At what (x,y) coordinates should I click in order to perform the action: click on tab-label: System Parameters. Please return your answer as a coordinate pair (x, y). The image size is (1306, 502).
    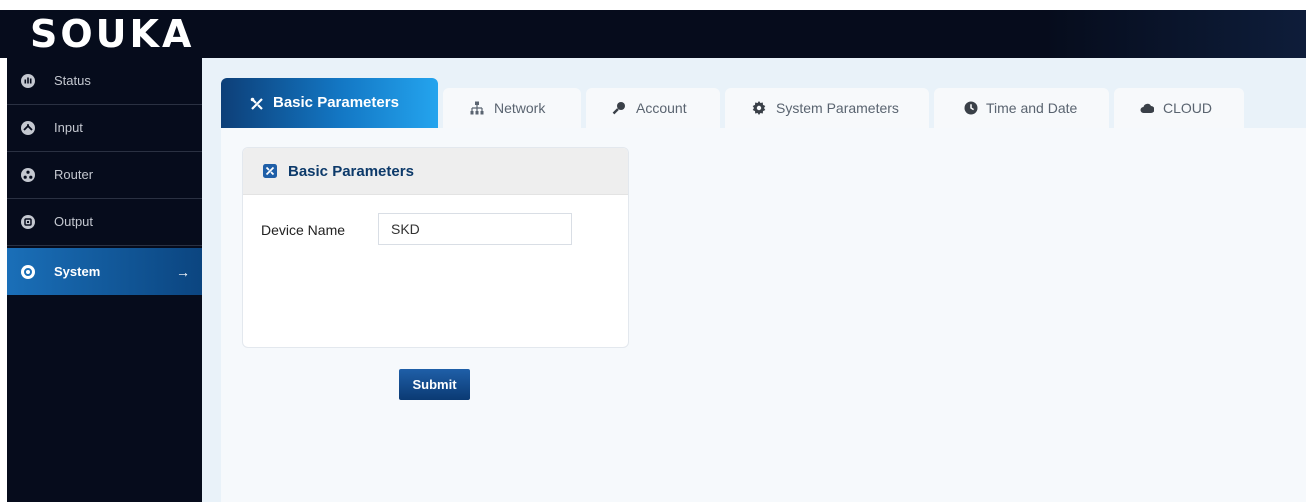
    Looking at the image, I should click on (837, 108).